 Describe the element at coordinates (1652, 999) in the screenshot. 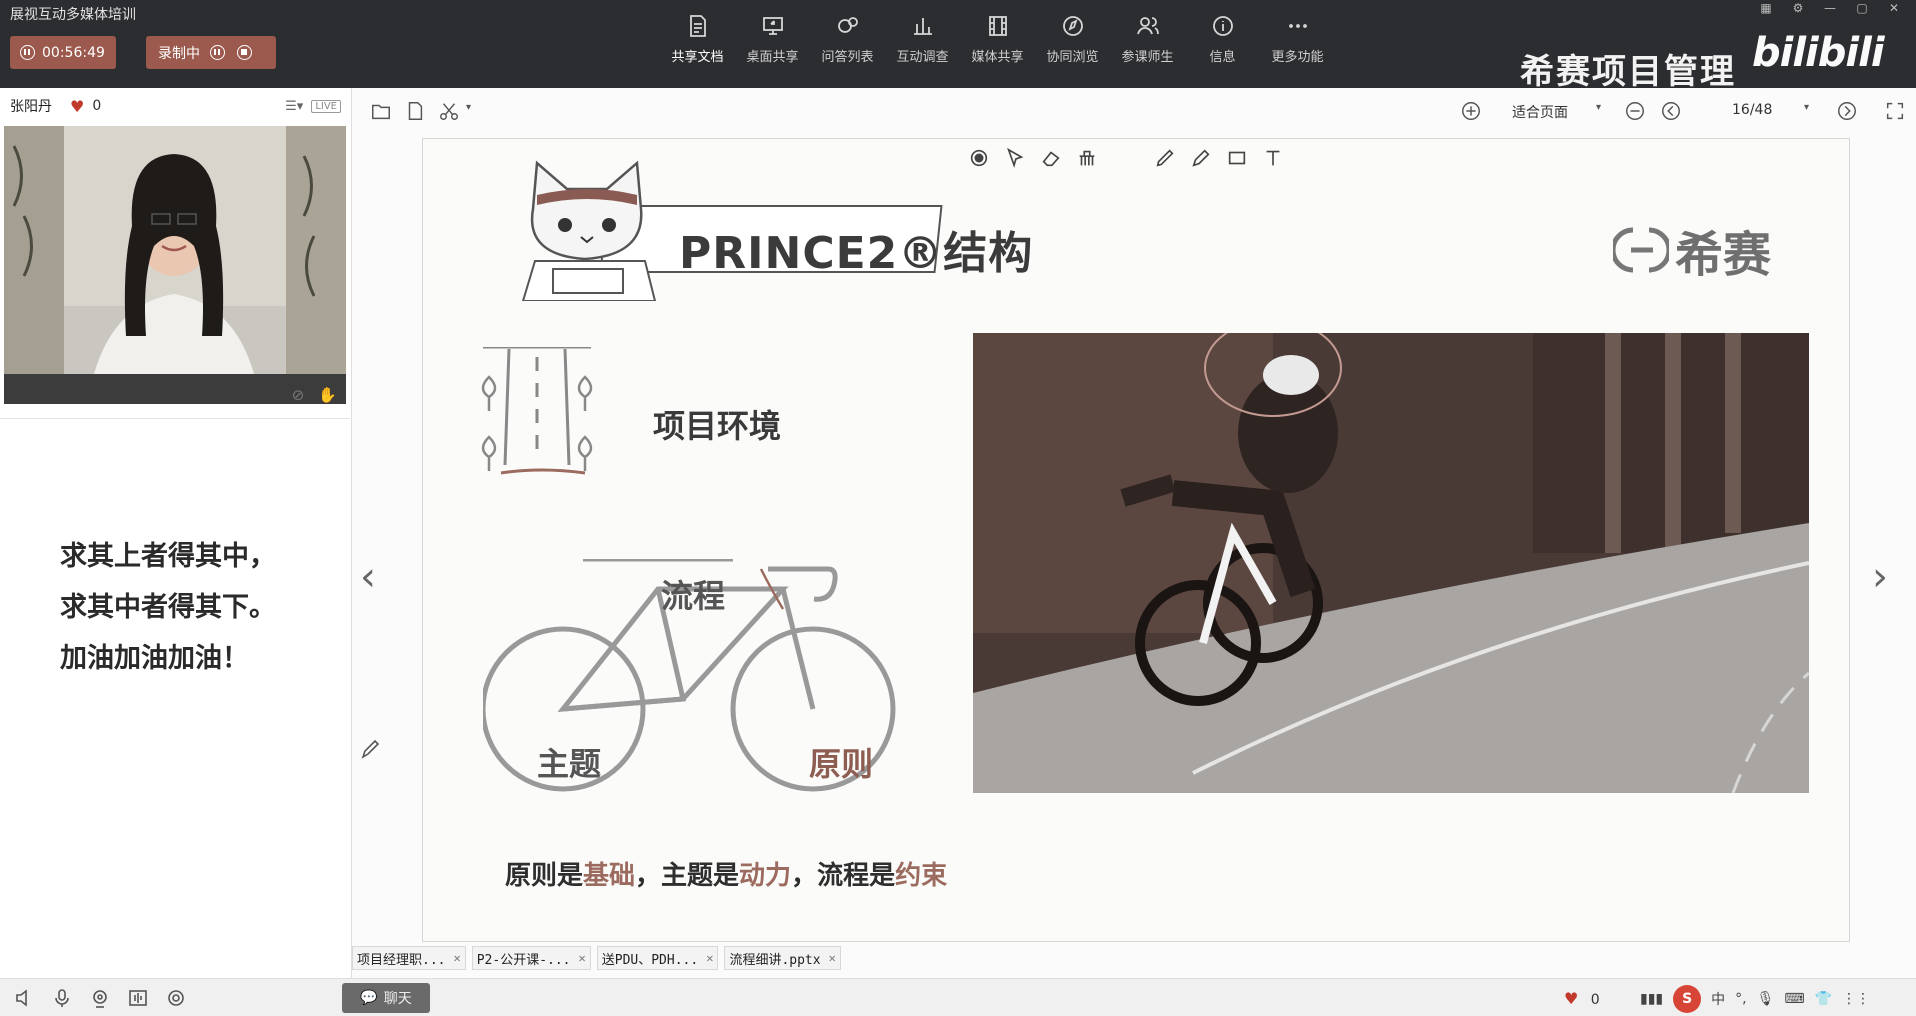

I see `signal-icon: ▮▮▮` at that location.